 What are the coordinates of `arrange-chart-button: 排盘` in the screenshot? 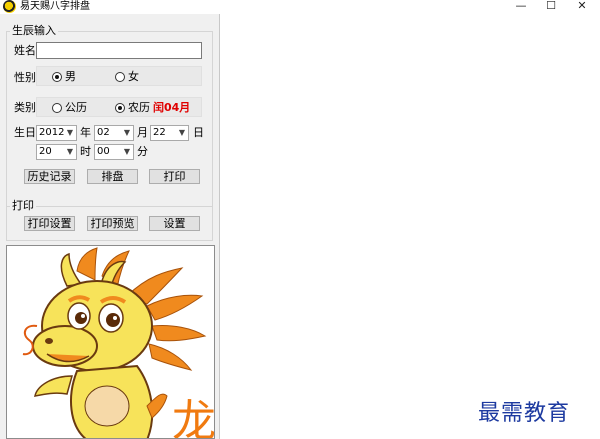 It's located at (112, 176).